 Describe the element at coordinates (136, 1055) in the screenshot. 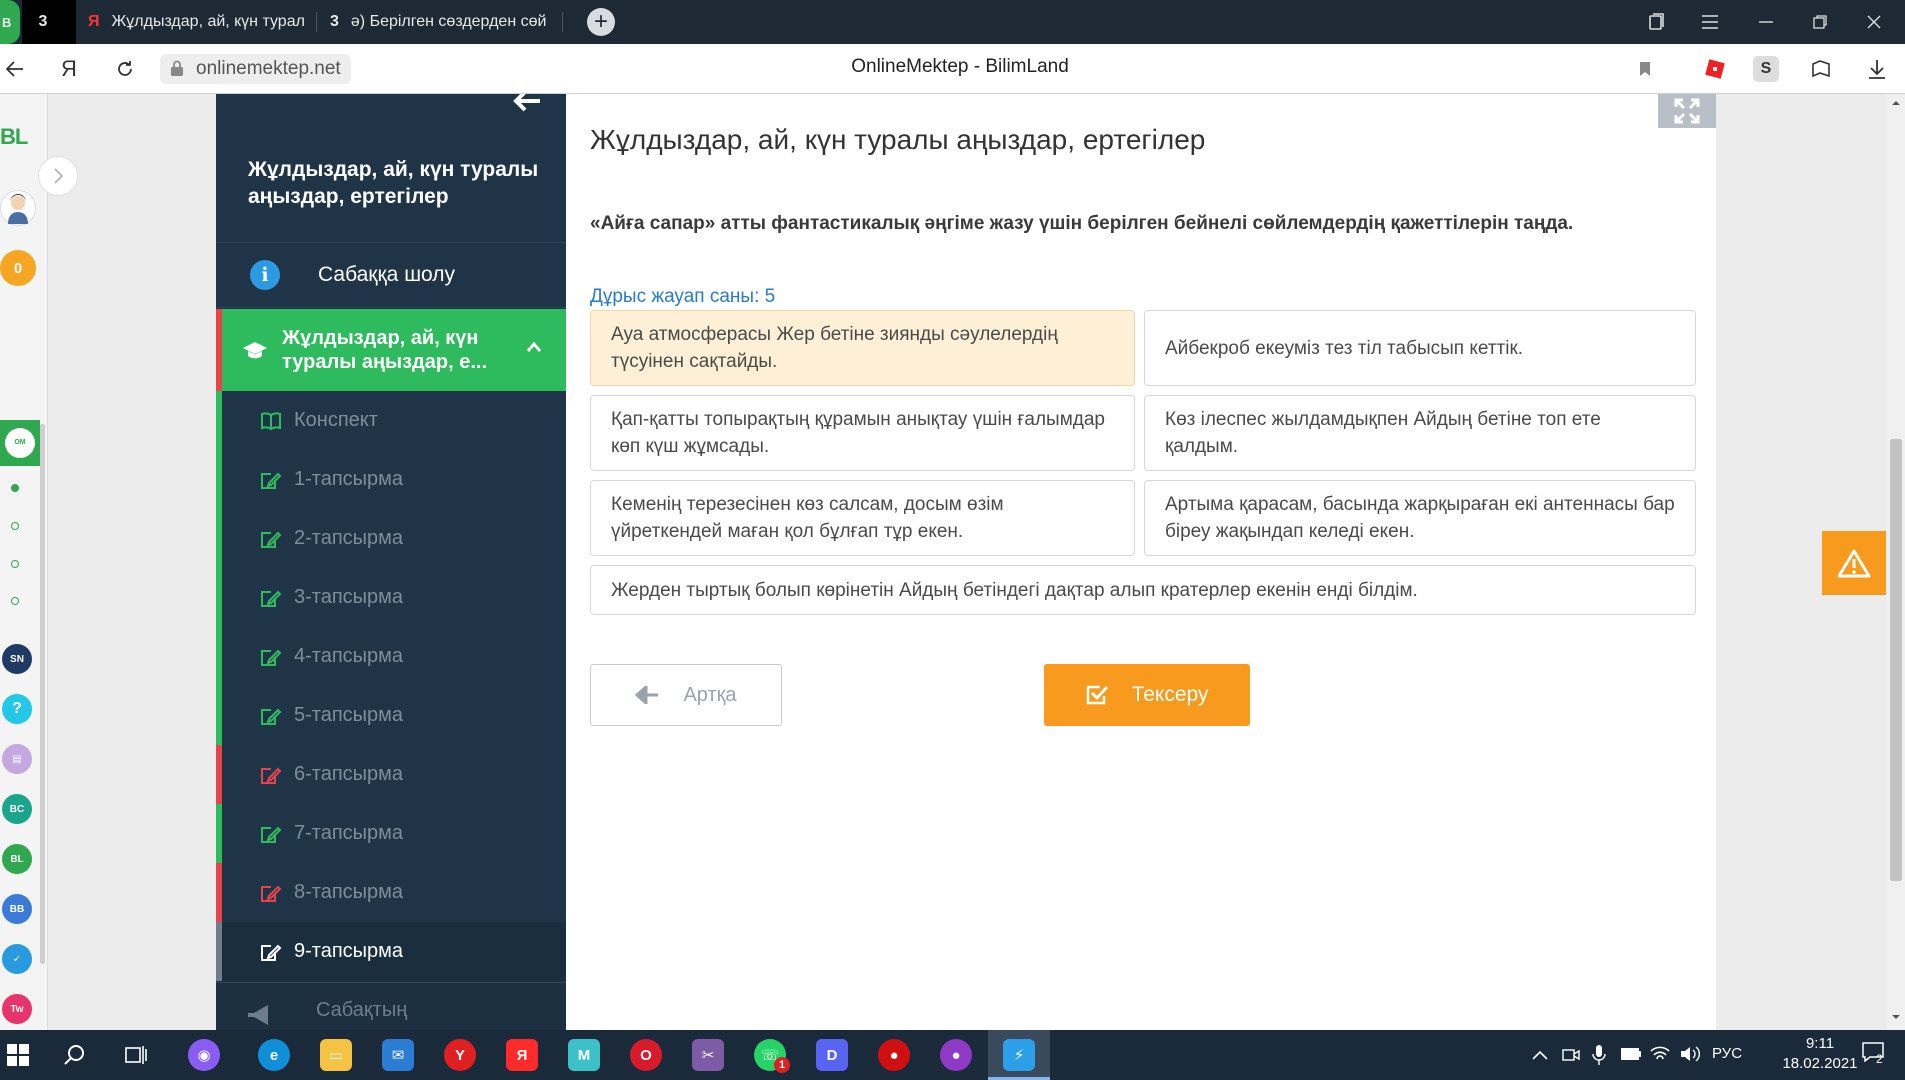

I see `task-view-icon` at that location.